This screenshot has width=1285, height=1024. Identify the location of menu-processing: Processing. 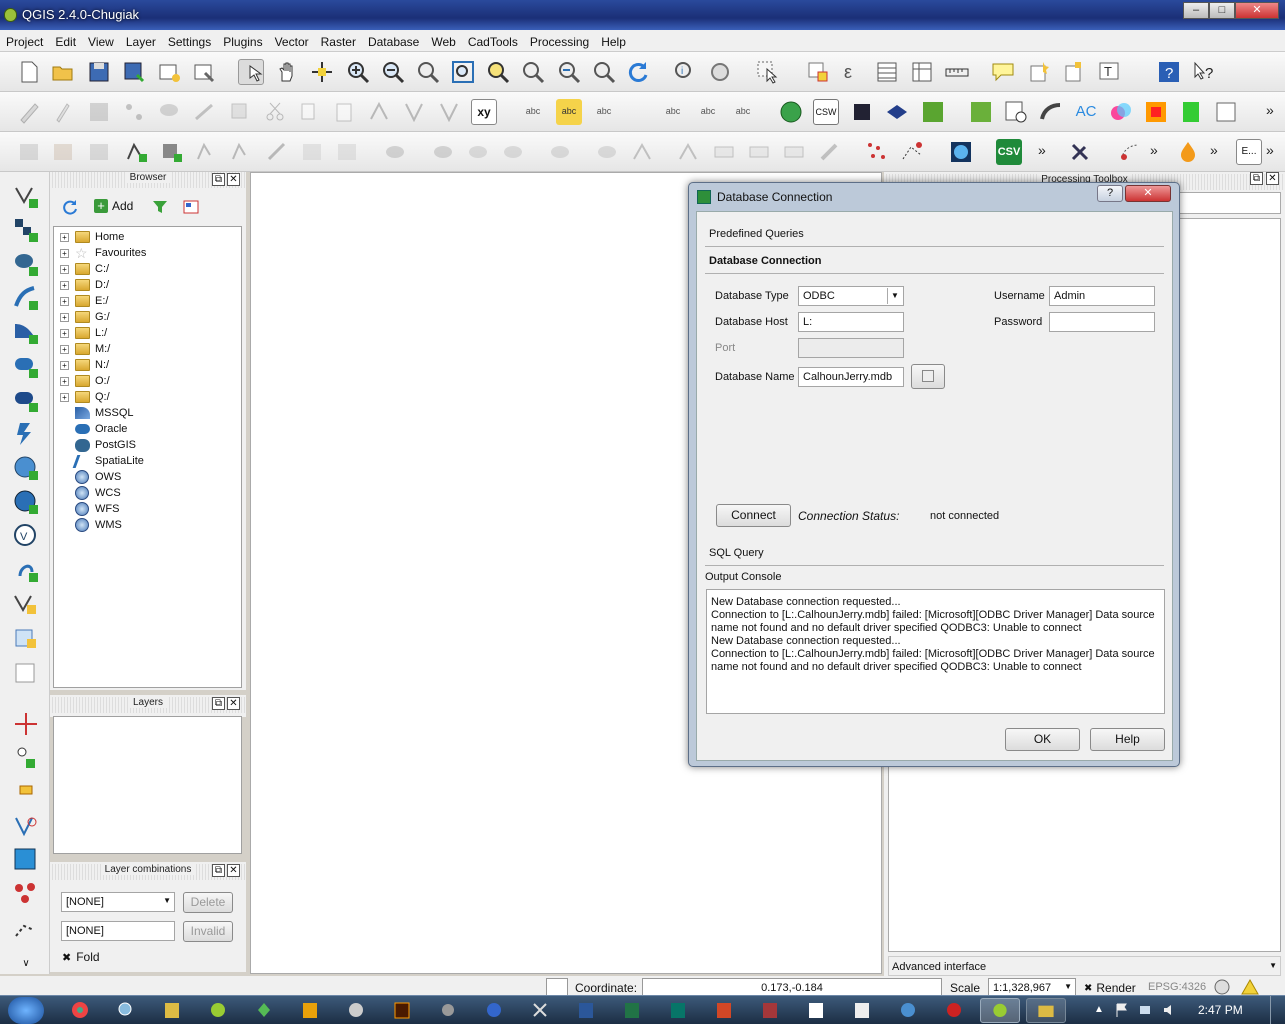
(559, 39).